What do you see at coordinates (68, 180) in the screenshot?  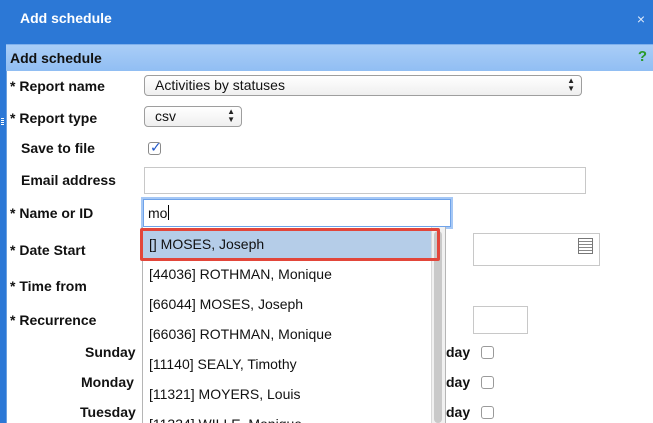 I see `email-address-label: Email address` at bounding box center [68, 180].